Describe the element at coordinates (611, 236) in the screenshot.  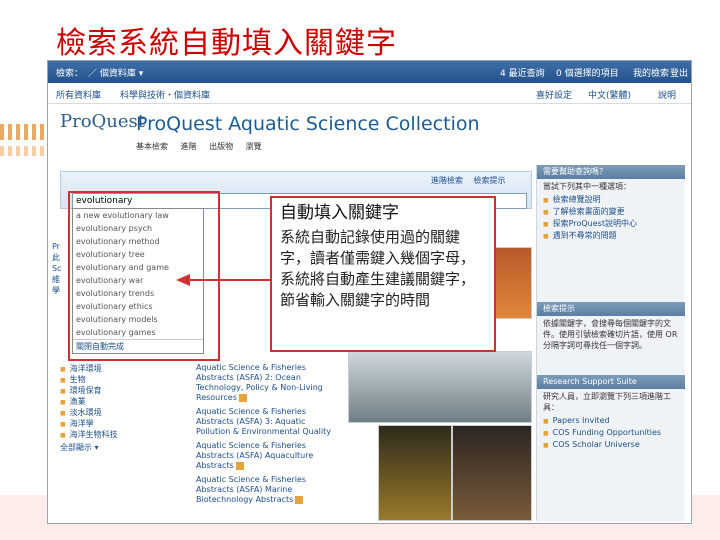
I see `help-link-item: 遇到不尋常的問題` at that location.